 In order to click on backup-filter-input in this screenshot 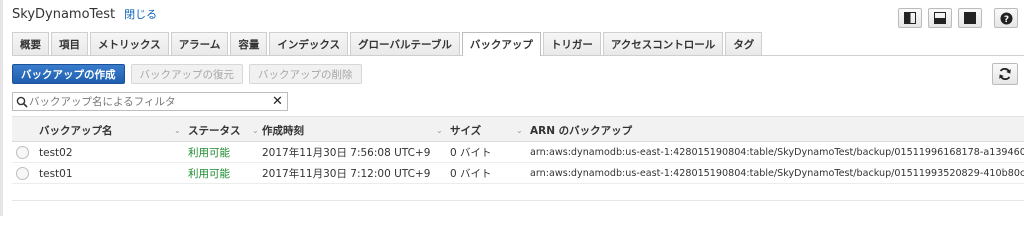, I will do `click(158, 101)`.